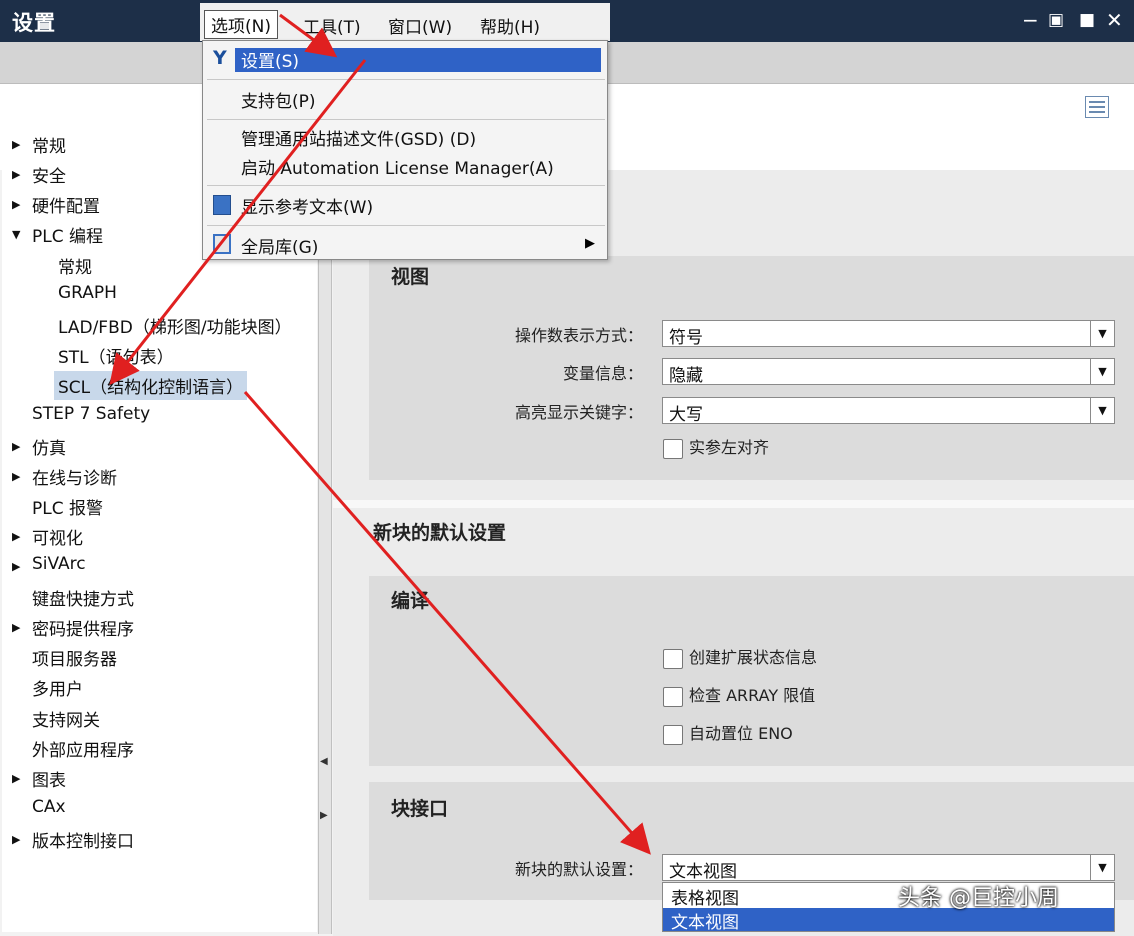 This screenshot has width=1134, height=936. Describe the element at coordinates (308, 35) in the screenshot. I see `arrow-to-settings` at that location.